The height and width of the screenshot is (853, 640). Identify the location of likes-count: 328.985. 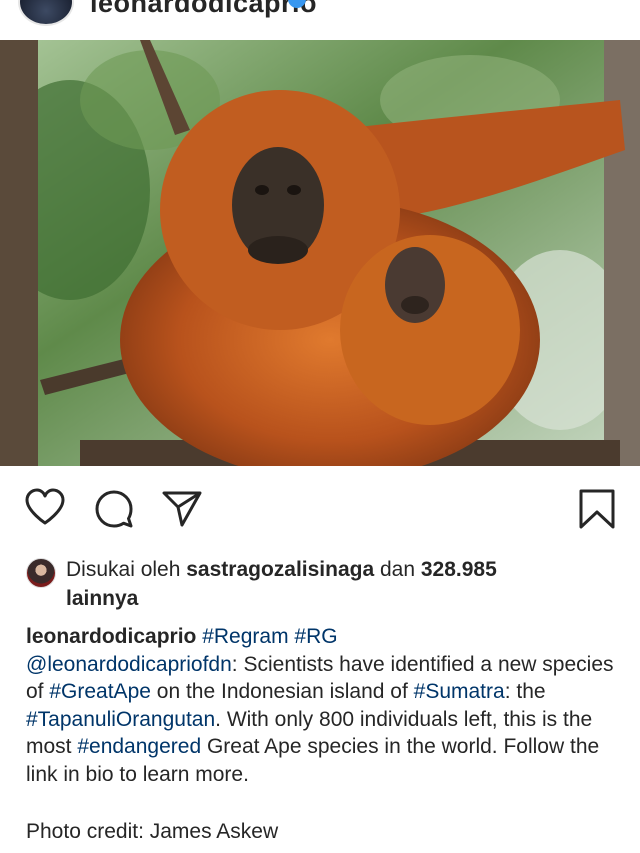
(459, 569).